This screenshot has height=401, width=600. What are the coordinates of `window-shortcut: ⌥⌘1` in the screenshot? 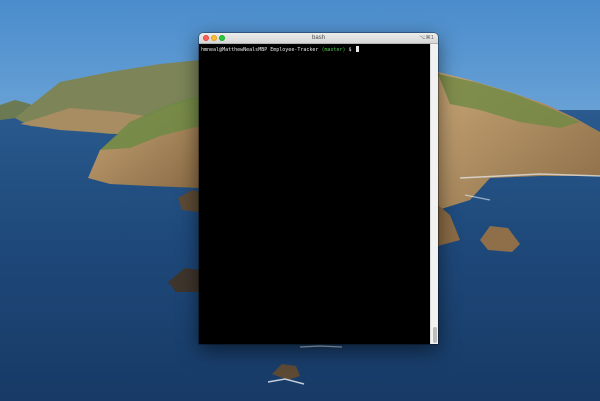 It's located at (426, 38).